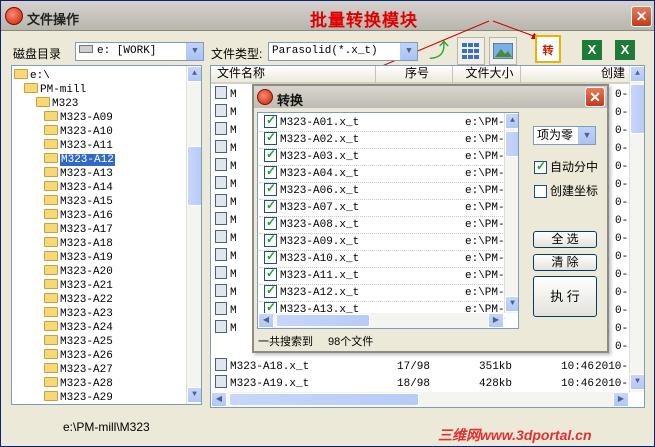 This screenshot has width=655, height=447. What do you see at coordinates (78, 328) in the screenshot?
I see `tree-item: M323-A24` at bounding box center [78, 328].